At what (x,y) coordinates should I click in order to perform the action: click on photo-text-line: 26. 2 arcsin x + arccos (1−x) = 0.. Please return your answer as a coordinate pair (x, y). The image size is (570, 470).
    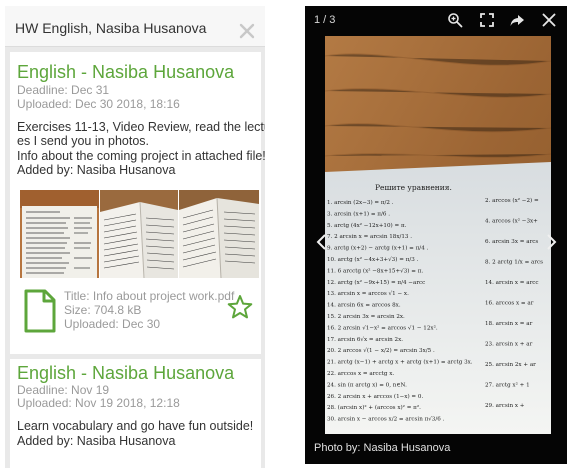
    Looking at the image, I should click on (375, 396).